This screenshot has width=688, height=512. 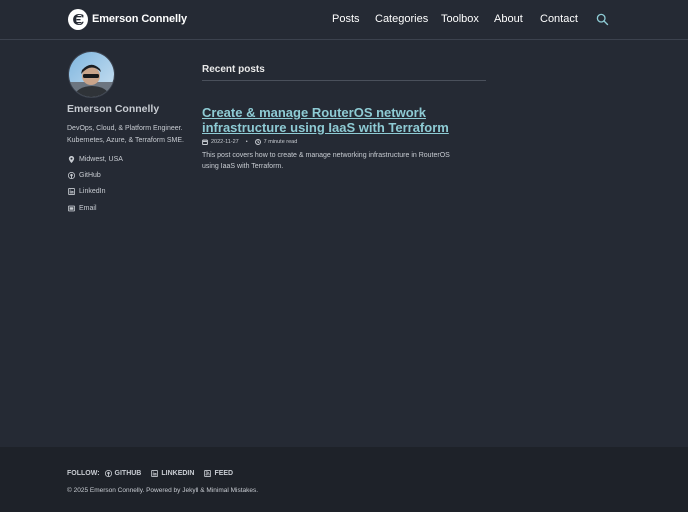 What do you see at coordinates (91, 74) in the screenshot?
I see `author-avatar` at bounding box center [91, 74].